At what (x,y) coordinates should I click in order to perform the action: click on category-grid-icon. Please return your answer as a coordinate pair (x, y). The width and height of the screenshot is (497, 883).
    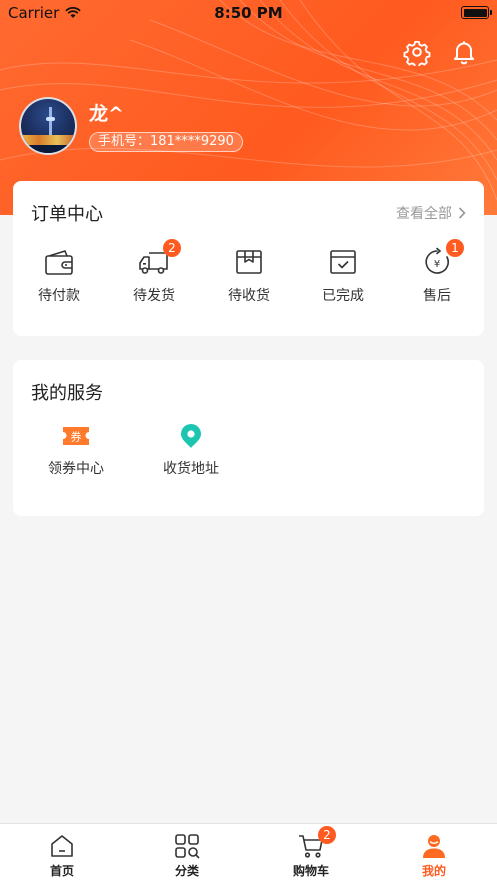
    Looking at the image, I should click on (187, 846).